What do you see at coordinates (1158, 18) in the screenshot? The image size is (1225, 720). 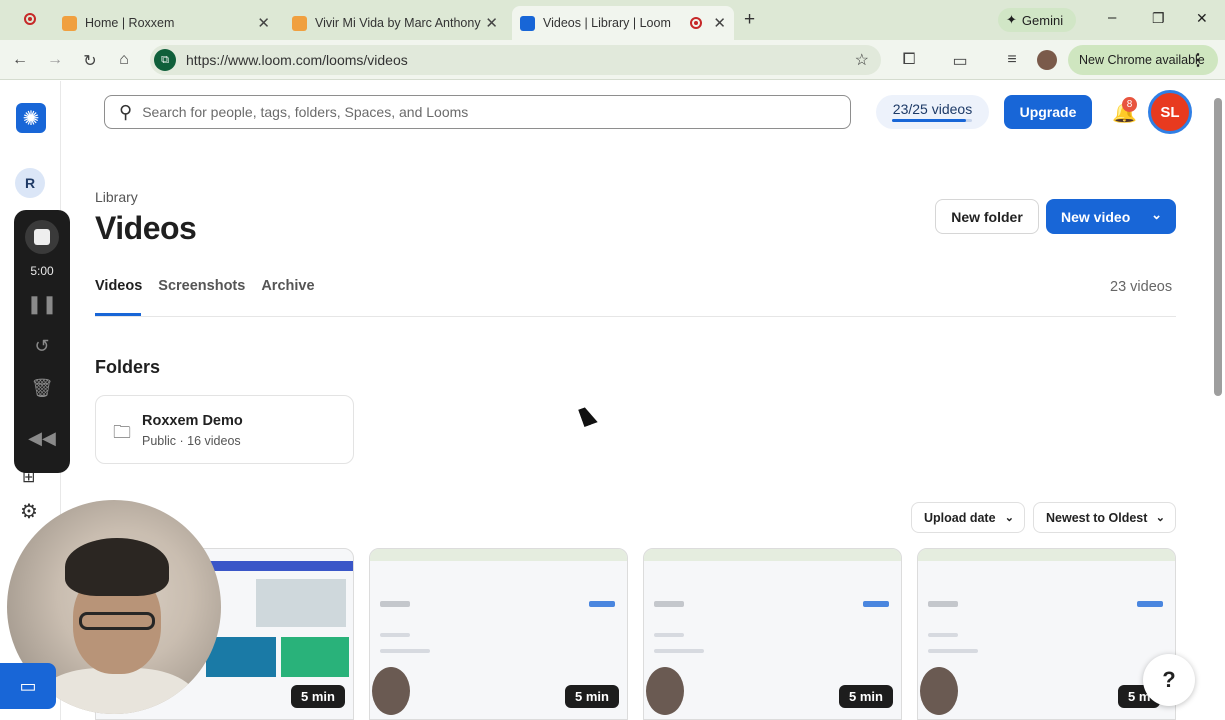 I see `restore-button: ❐` at bounding box center [1158, 18].